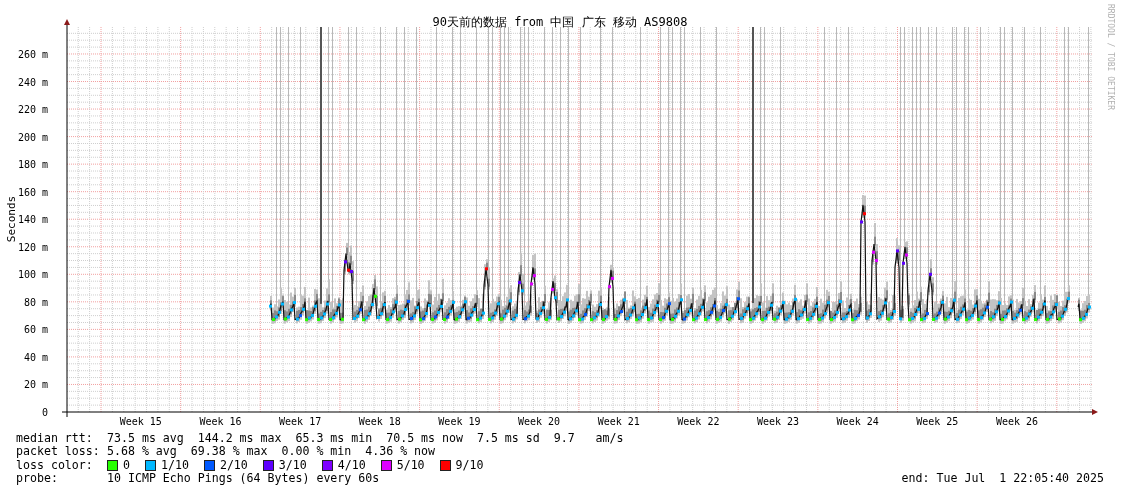 The width and height of the screenshot is (1121, 494). What do you see at coordinates (32, 137) in the screenshot?
I see `y-tick-label: 200 m` at bounding box center [32, 137].